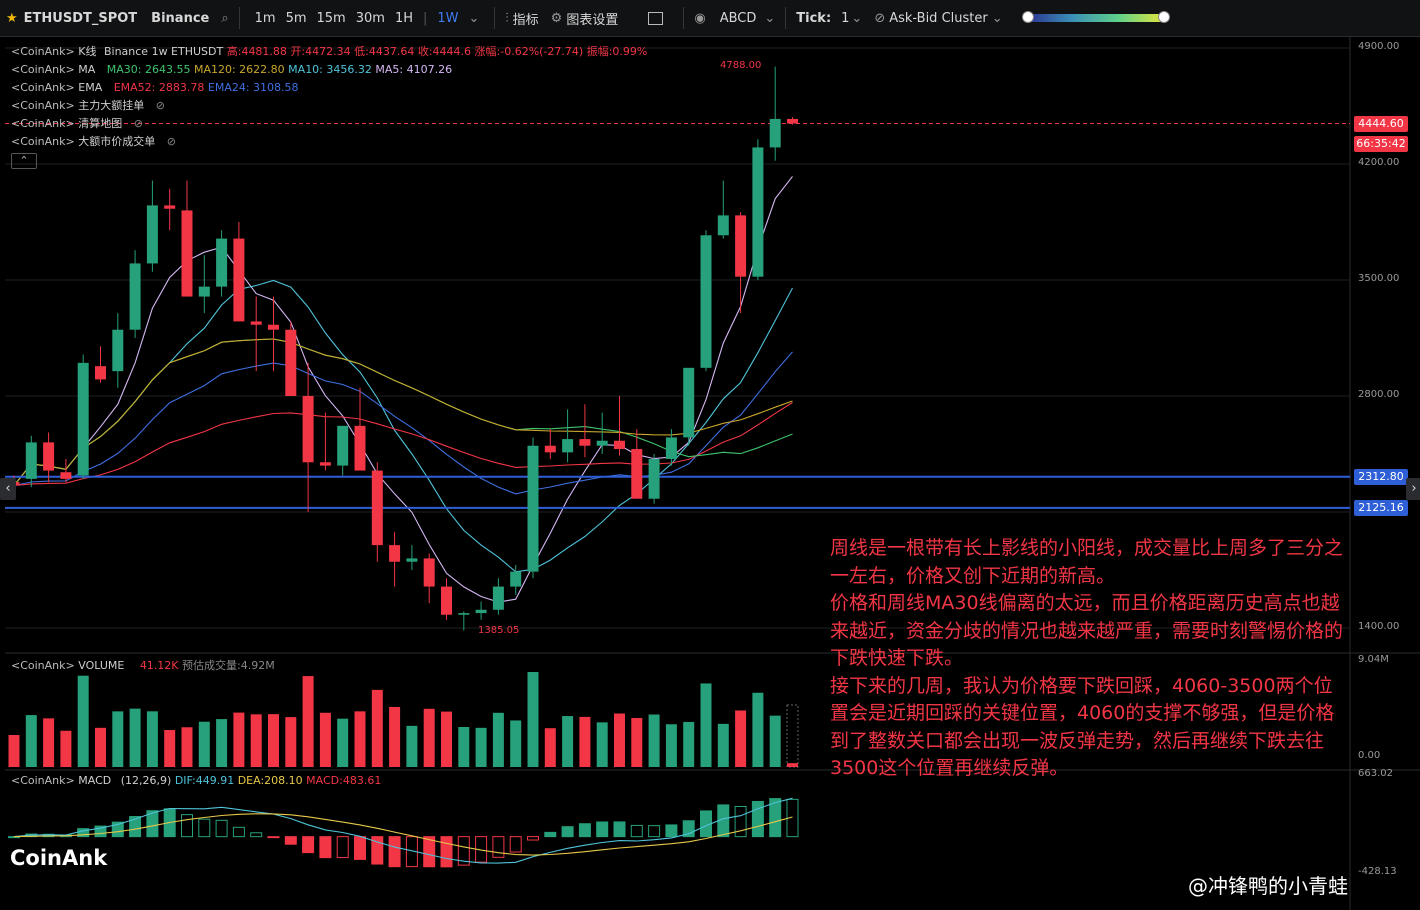 The width and height of the screenshot is (1420, 910). I want to click on tick-selector: Tick: 1 ⌄, so click(829, 18).